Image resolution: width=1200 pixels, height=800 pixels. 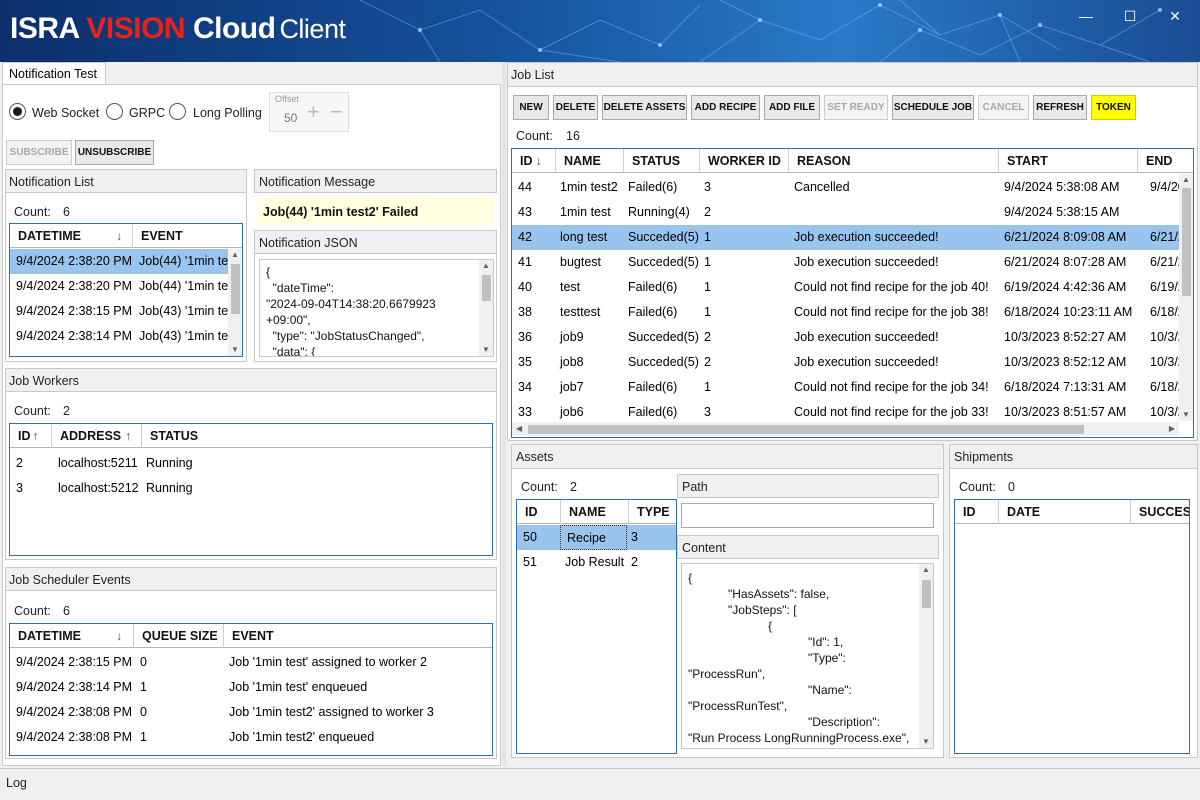 What do you see at coordinates (119, 311) in the screenshot?
I see `table-row: 9/4/2024 2:38:15 PM Job(43) '1min te` at bounding box center [119, 311].